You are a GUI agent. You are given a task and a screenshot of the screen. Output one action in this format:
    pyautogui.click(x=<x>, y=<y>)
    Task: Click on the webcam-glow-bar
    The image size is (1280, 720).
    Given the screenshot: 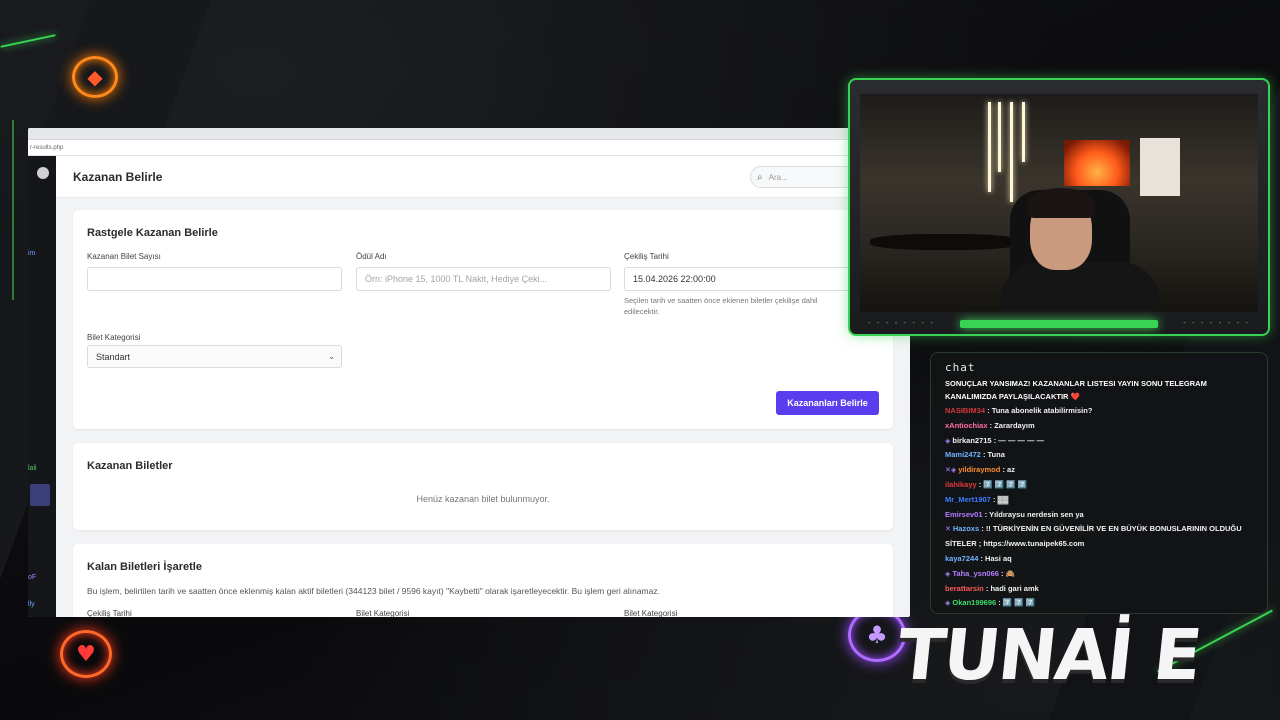 What is the action you would take?
    pyautogui.click(x=1059, y=324)
    